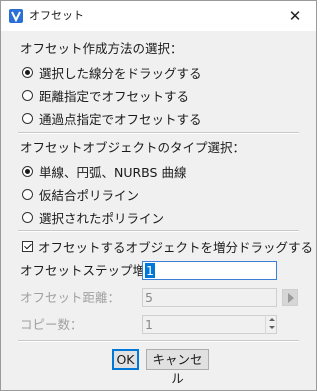 Image resolution: width=320 pixels, height=391 pixels. Describe the element at coordinates (120, 119) in the screenshot. I see `radio-label: 通過点指定でオフセットする` at that location.